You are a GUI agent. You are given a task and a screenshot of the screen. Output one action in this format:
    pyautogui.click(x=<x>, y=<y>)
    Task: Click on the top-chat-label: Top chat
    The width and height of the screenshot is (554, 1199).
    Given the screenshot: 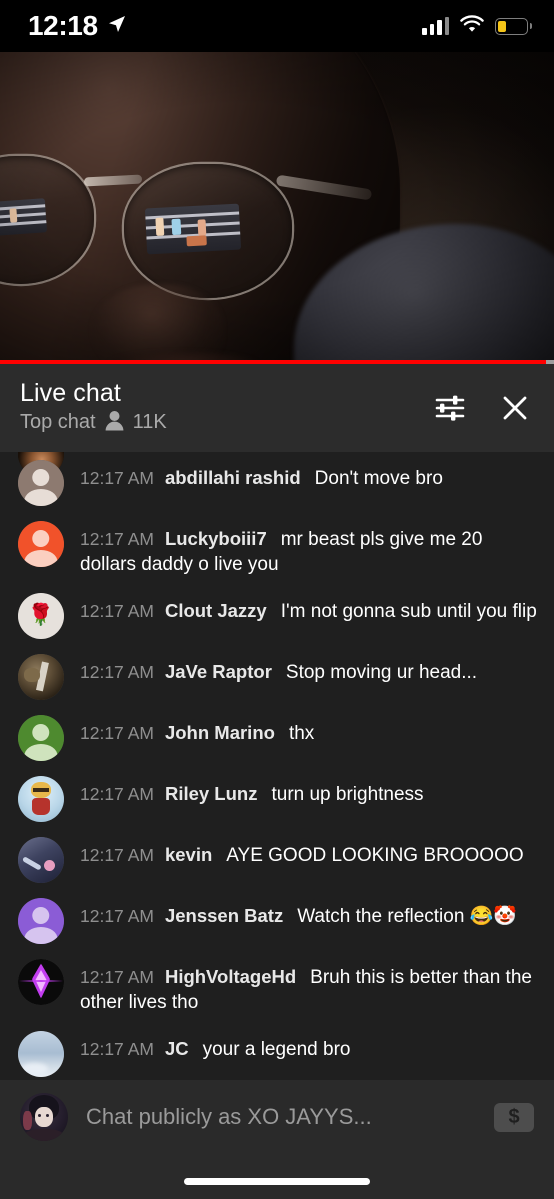 What is the action you would take?
    pyautogui.click(x=58, y=422)
    